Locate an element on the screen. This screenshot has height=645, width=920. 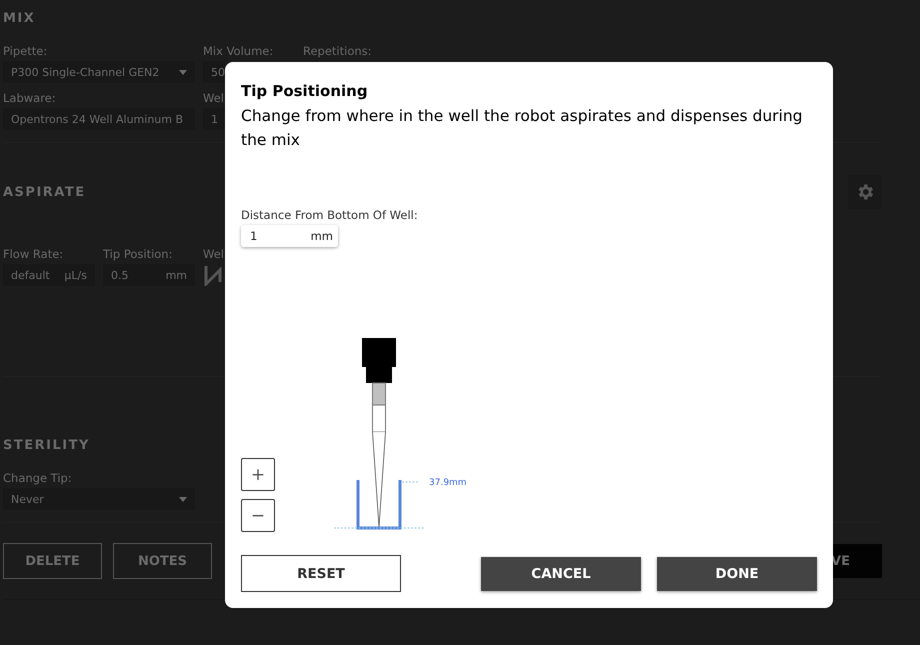
input-field: Opentrons 24 Well Aluminum B is located at coordinates (99, 119).